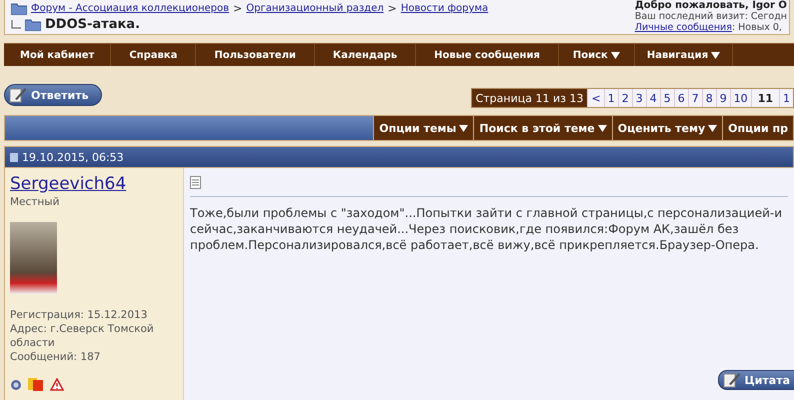  Describe the element at coordinates (530, 98) in the screenshot. I see `page-count-label: Страница 11 из 13` at that location.